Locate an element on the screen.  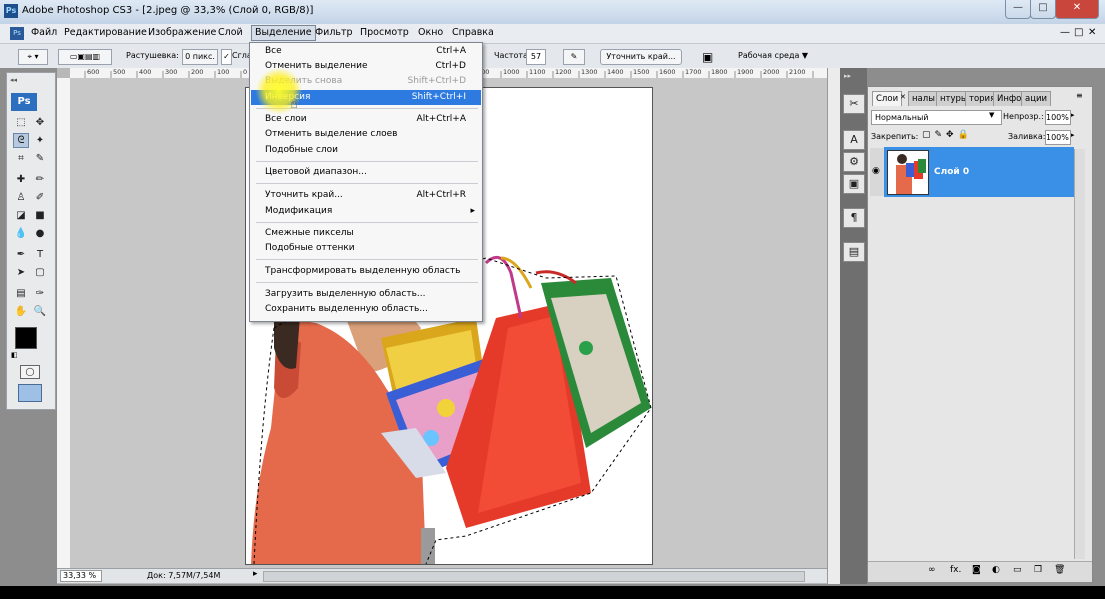
tab-actions: ации is located at coordinates (1036, 98).